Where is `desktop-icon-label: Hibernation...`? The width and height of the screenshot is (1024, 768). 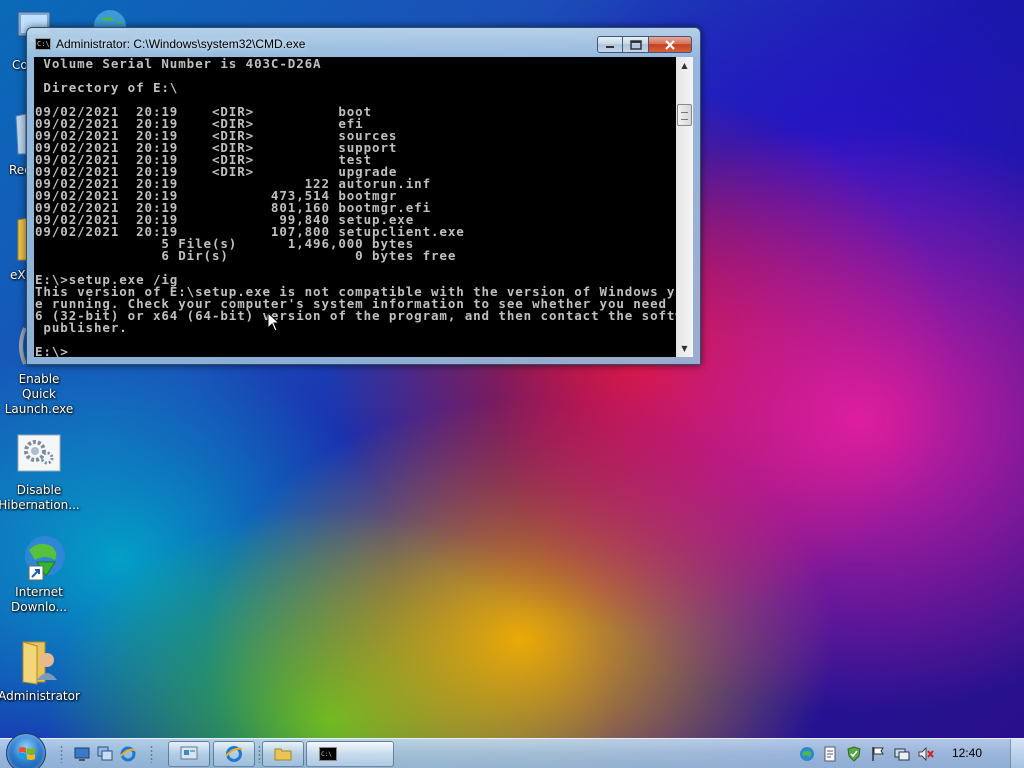
desktop-icon-label: Hibernation... is located at coordinates (40, 505).